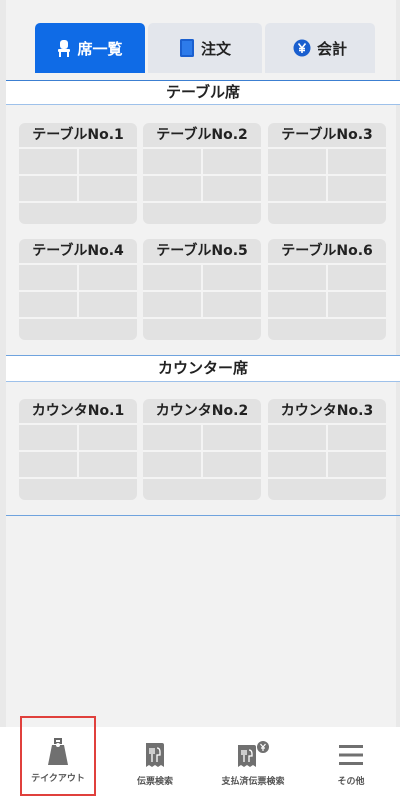 This screenshot has width=400, height=801. What do you see at coordinates (202, 251) in the screenshot?
I see `table-card-name: テーブルNo.5` at bounding box center [202, 251].